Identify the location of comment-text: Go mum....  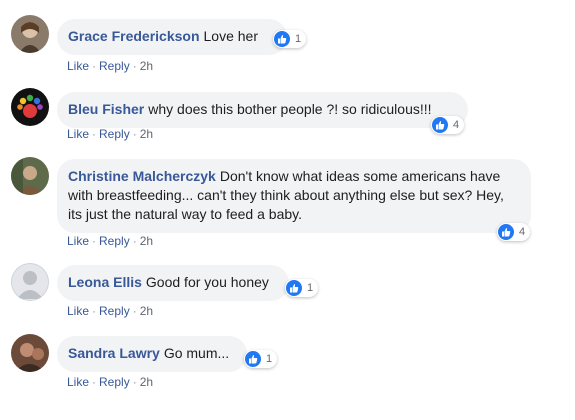
(196, 353).